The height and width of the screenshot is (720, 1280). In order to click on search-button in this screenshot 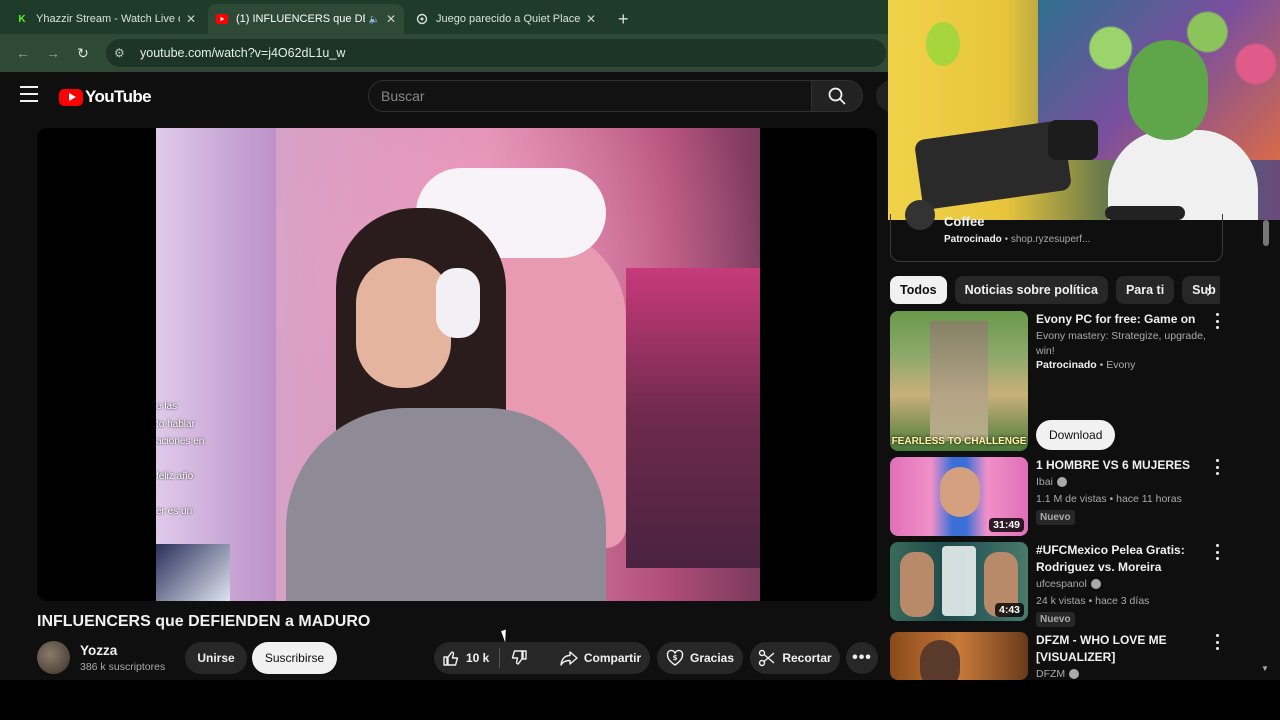, I will do `click(837, 96)`.